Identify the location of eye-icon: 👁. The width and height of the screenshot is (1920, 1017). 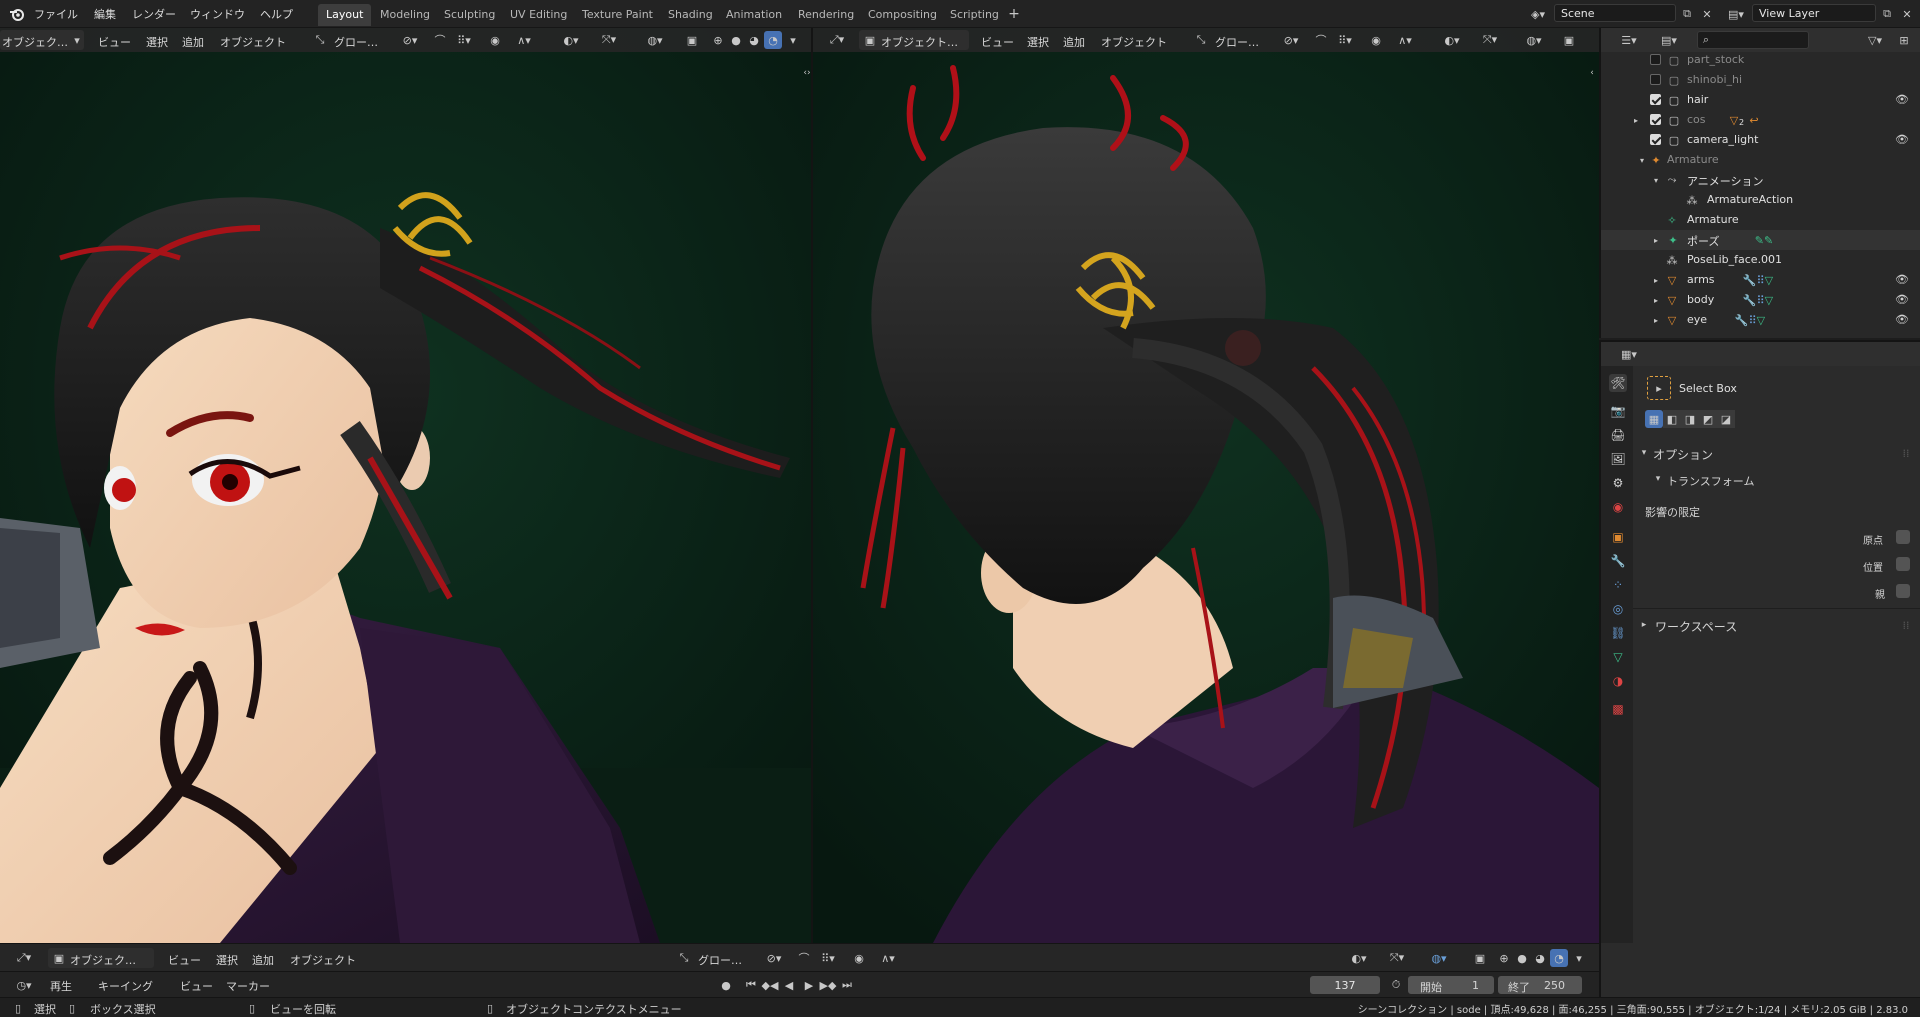
(1902, 319).